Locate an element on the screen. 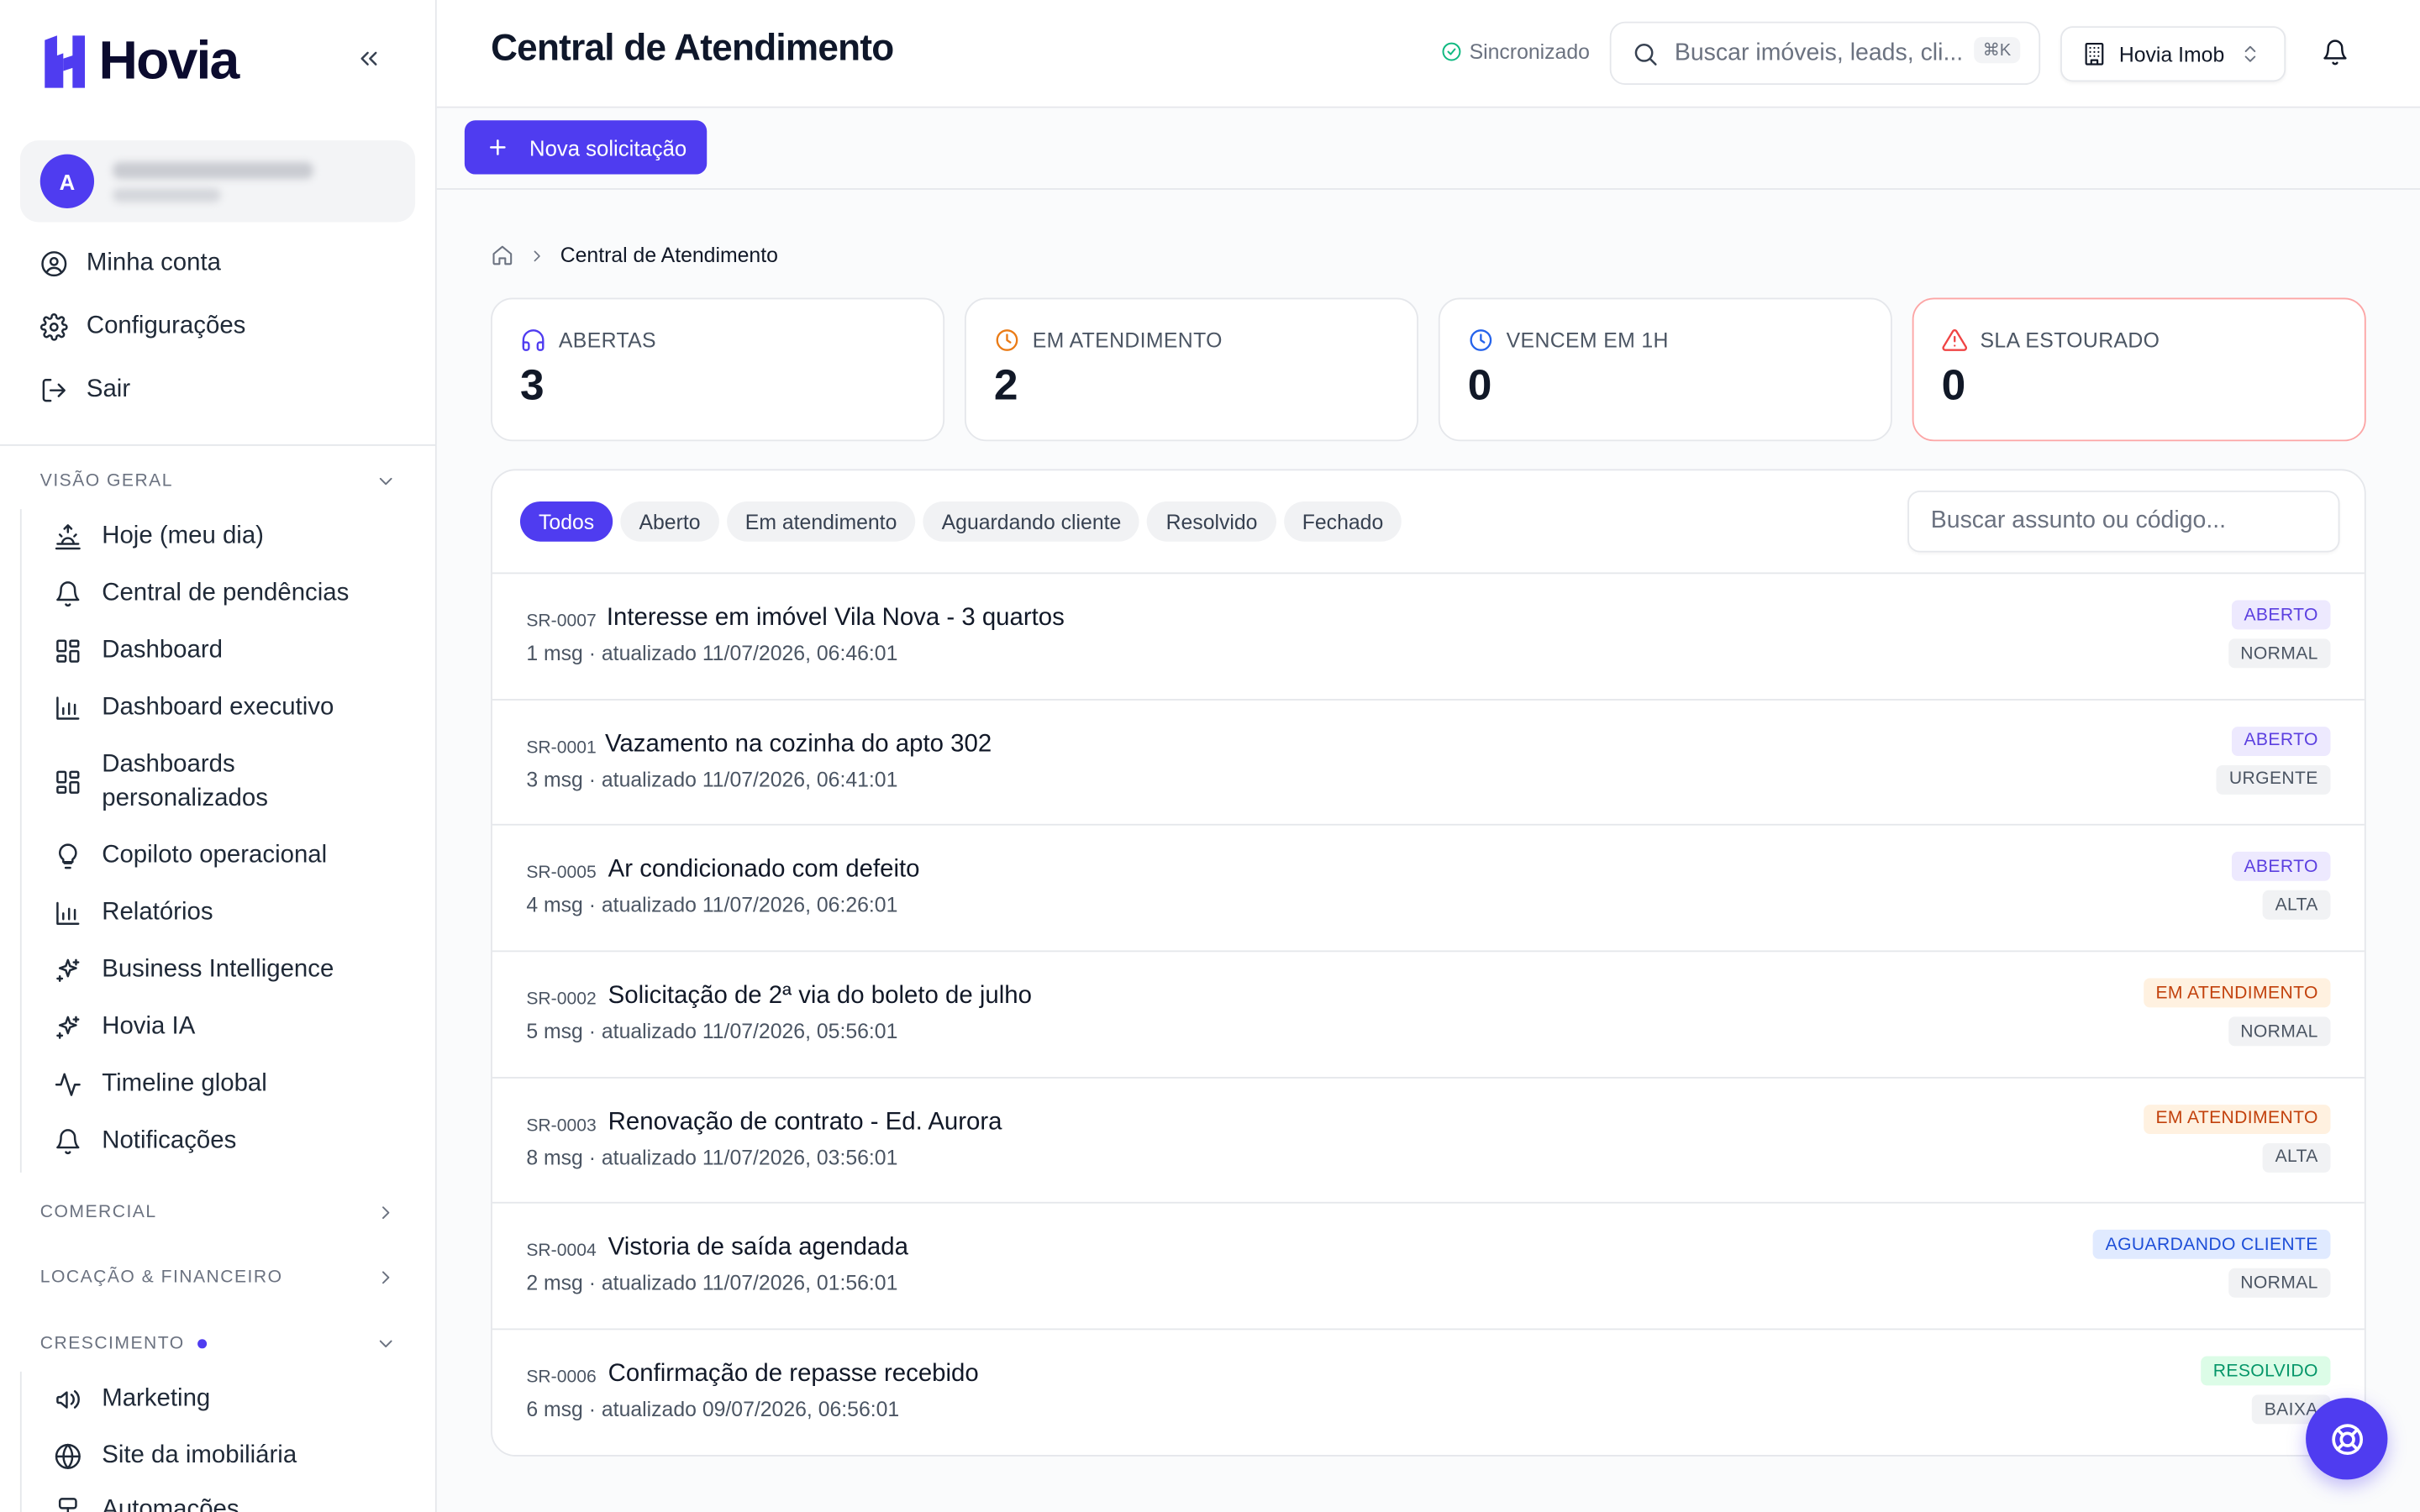 This screenshot has height=1512, width=2420. nav-label: Hovia IA is located at coordinates (149, 1026).